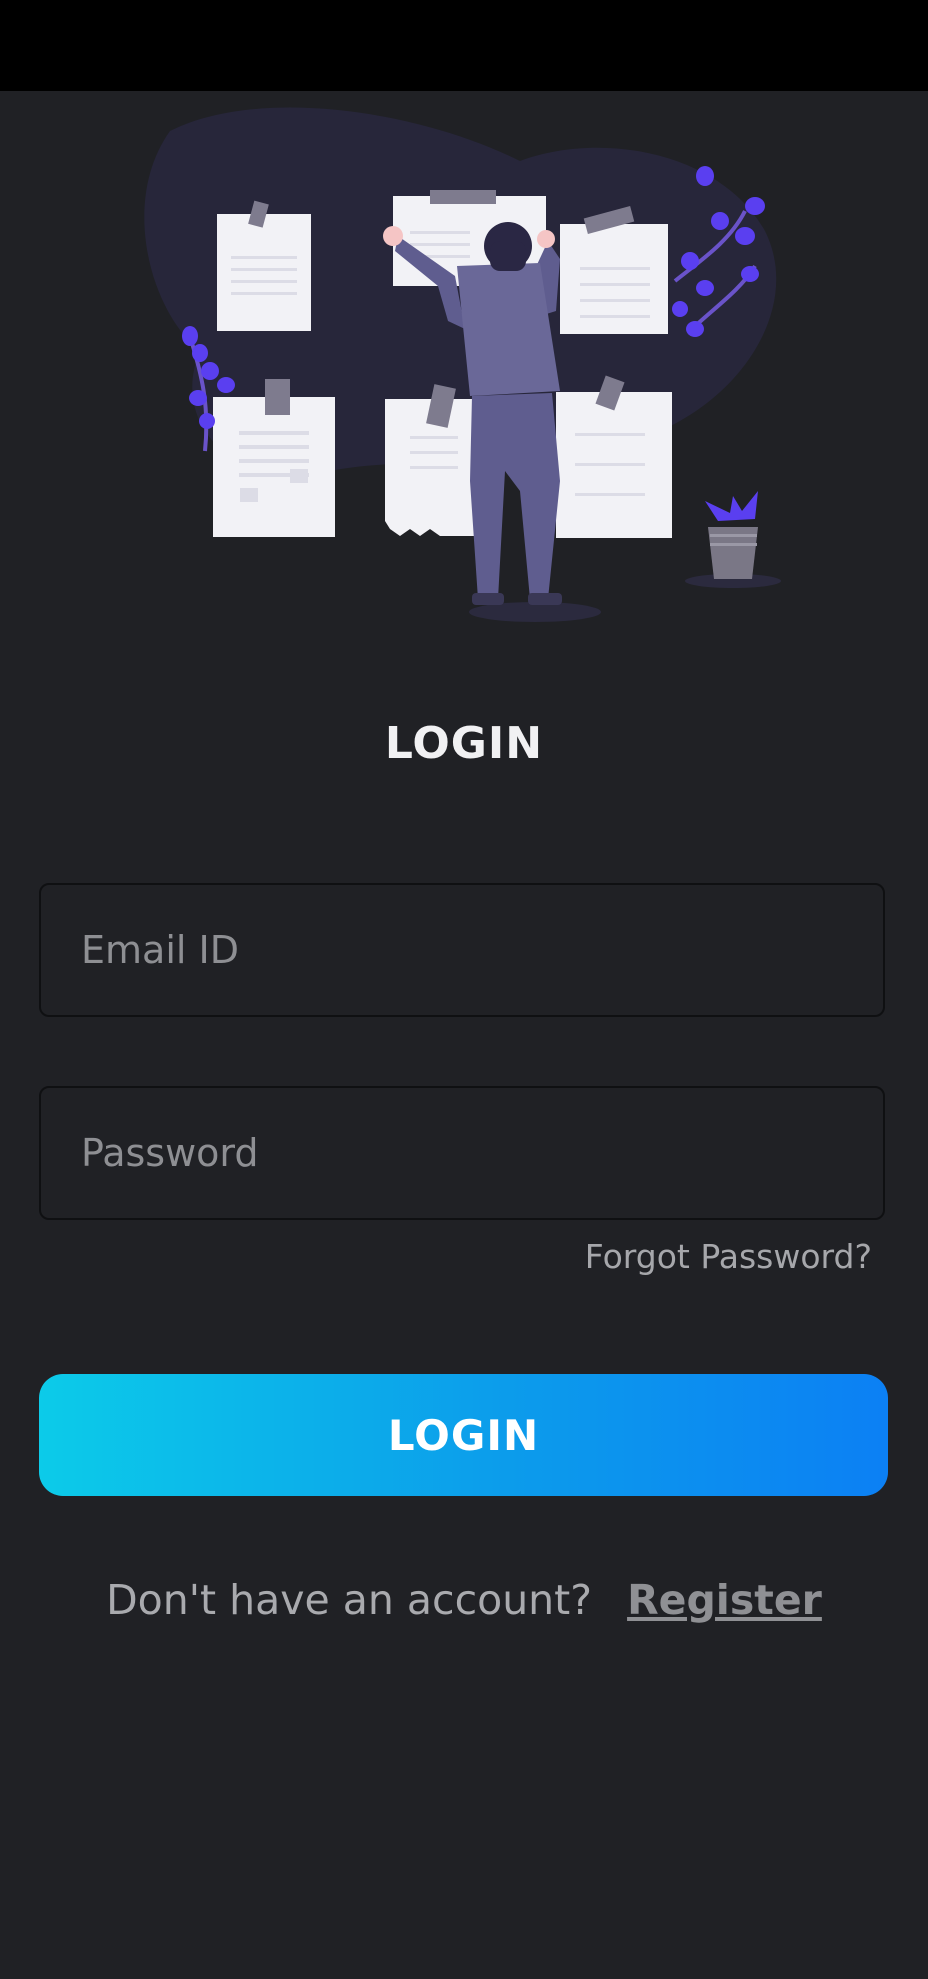  What do you see at coordinates (432, 460) in the screenshot?
I see `paper-bottom-middle` at bounding box center [432, 460].